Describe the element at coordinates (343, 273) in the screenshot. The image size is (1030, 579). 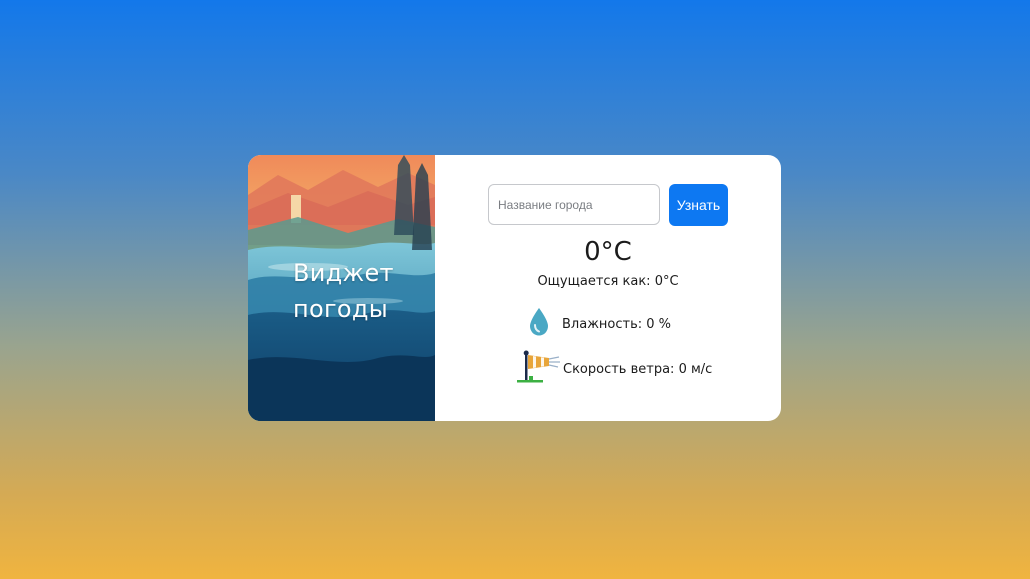
I see `widget-title-line1: Виджет` at that location.